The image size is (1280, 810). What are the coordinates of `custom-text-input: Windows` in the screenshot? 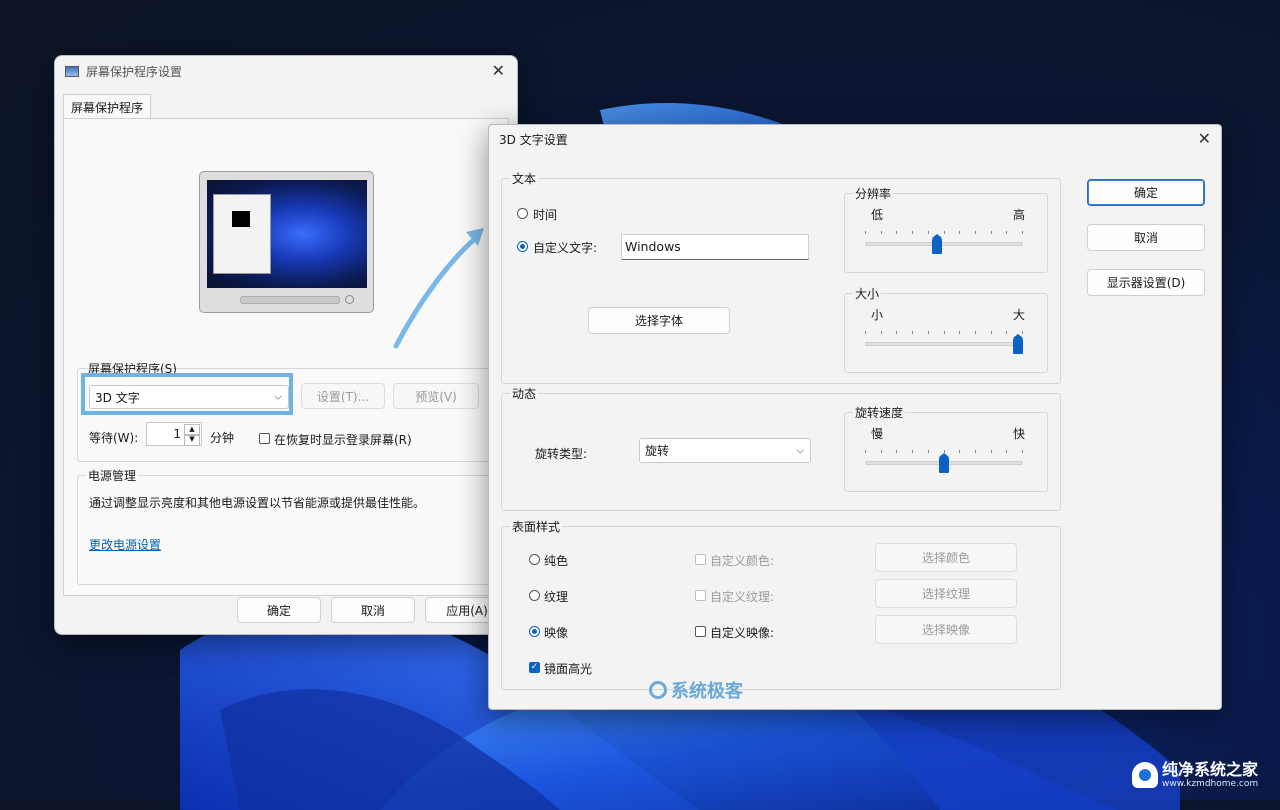 It's located at (715, 247).